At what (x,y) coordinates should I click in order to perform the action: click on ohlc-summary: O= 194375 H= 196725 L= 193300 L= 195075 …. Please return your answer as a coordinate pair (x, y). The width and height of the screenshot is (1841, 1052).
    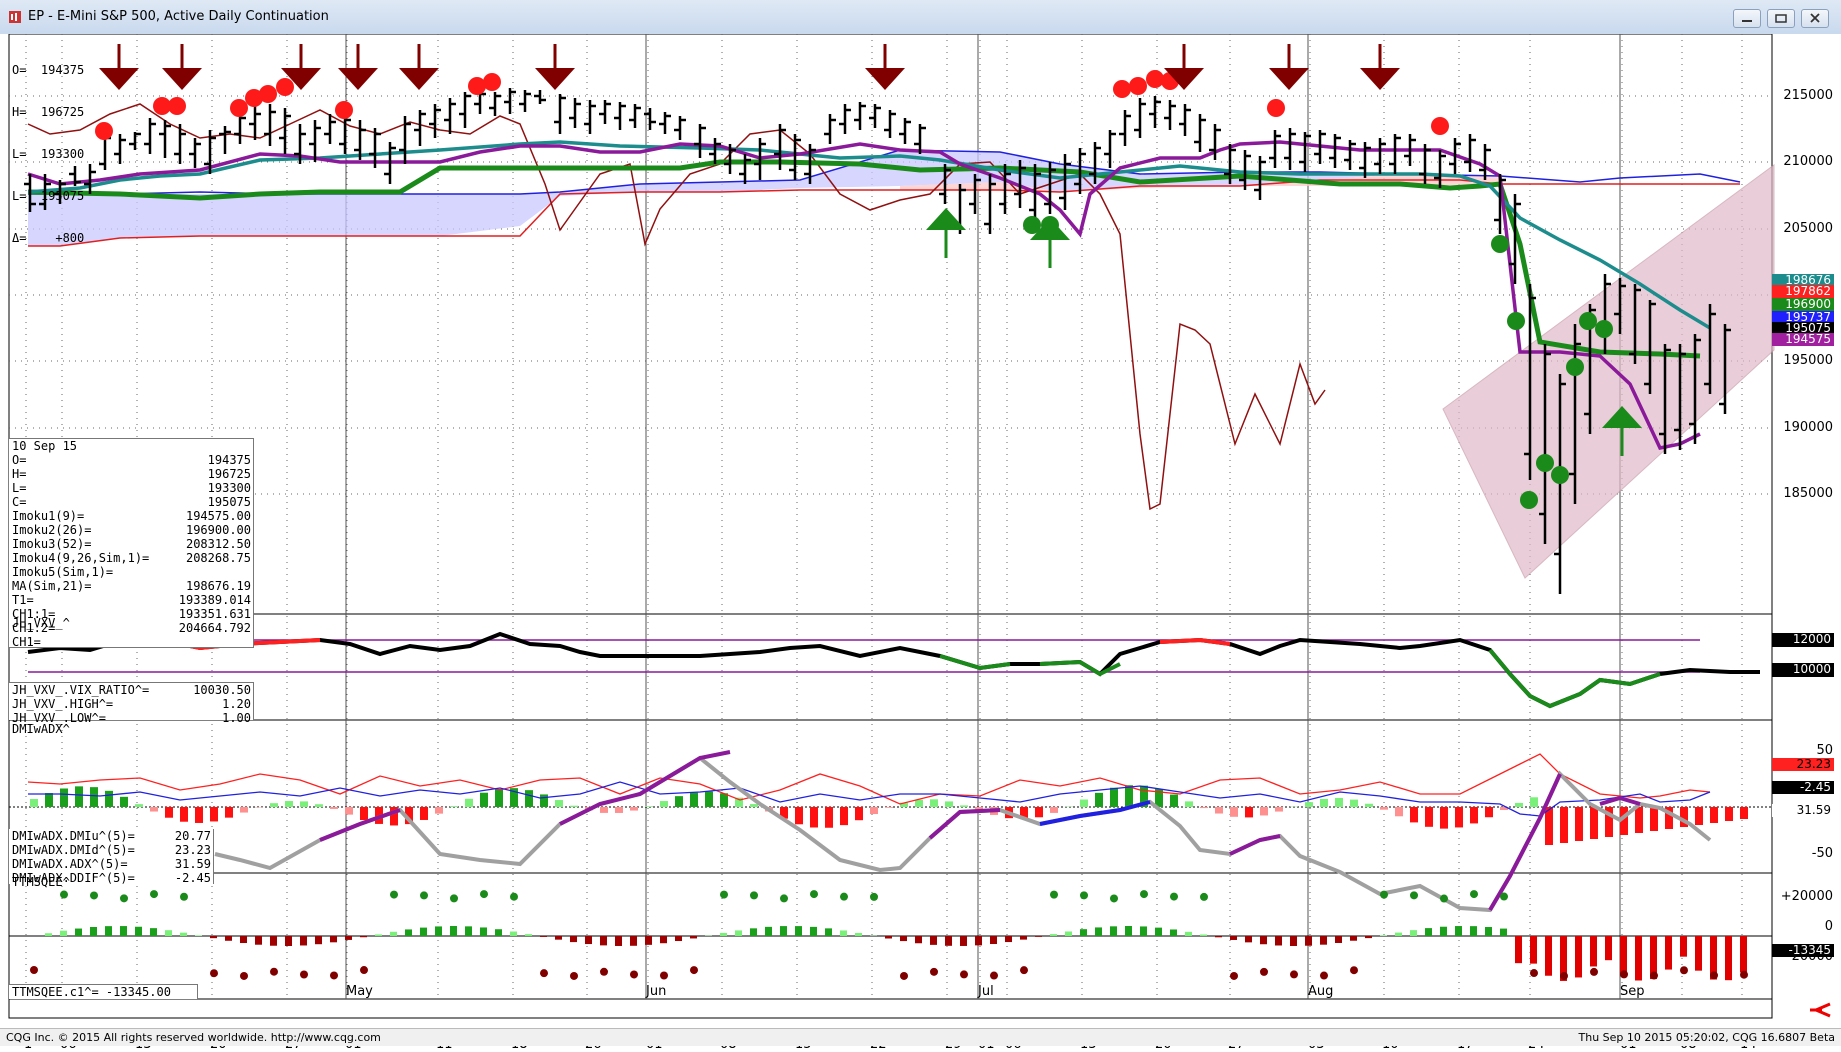
    Looking at the image, I should click on (48, 154).